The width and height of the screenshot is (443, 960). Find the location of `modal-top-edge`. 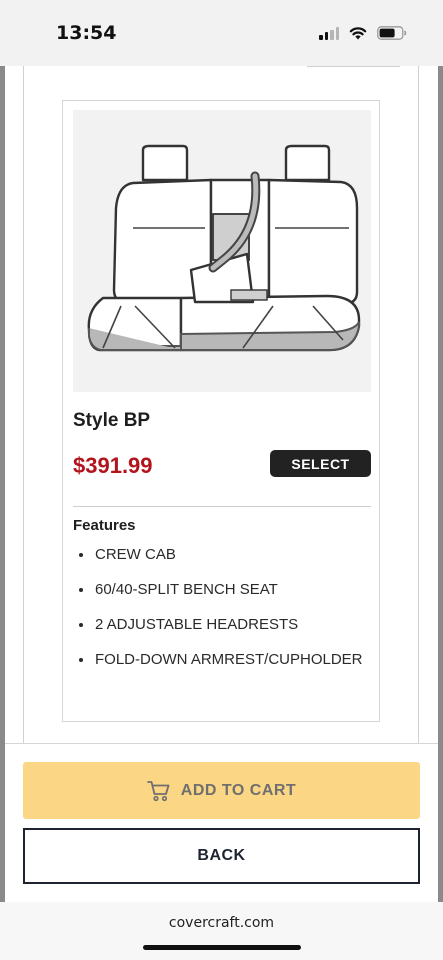

modal-top-edge is located at coordinates (353, 66).